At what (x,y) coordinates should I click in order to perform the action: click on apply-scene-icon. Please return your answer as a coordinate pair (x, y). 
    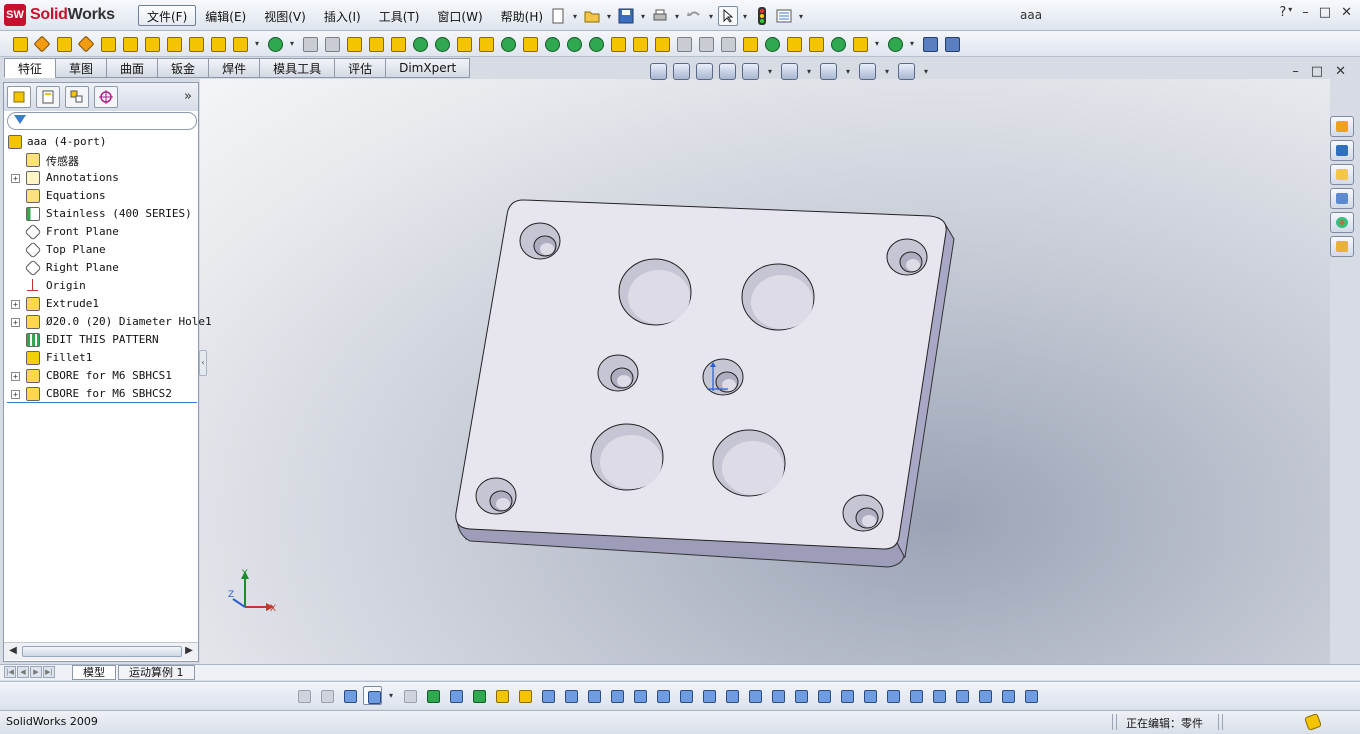
    Looking at the image, I should click on (906, 71).